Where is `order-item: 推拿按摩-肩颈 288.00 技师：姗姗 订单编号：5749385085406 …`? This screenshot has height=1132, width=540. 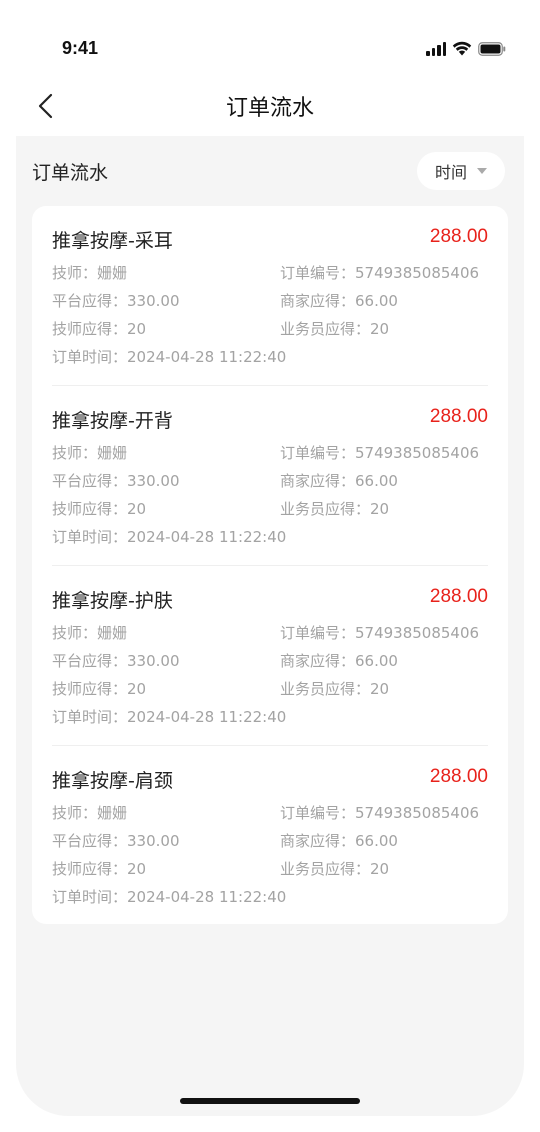 order-item: 推拿按摩-肩颈 288.00 技师：姗姗 订单编号：5749385085406 … is located at coordinates (270, 846).